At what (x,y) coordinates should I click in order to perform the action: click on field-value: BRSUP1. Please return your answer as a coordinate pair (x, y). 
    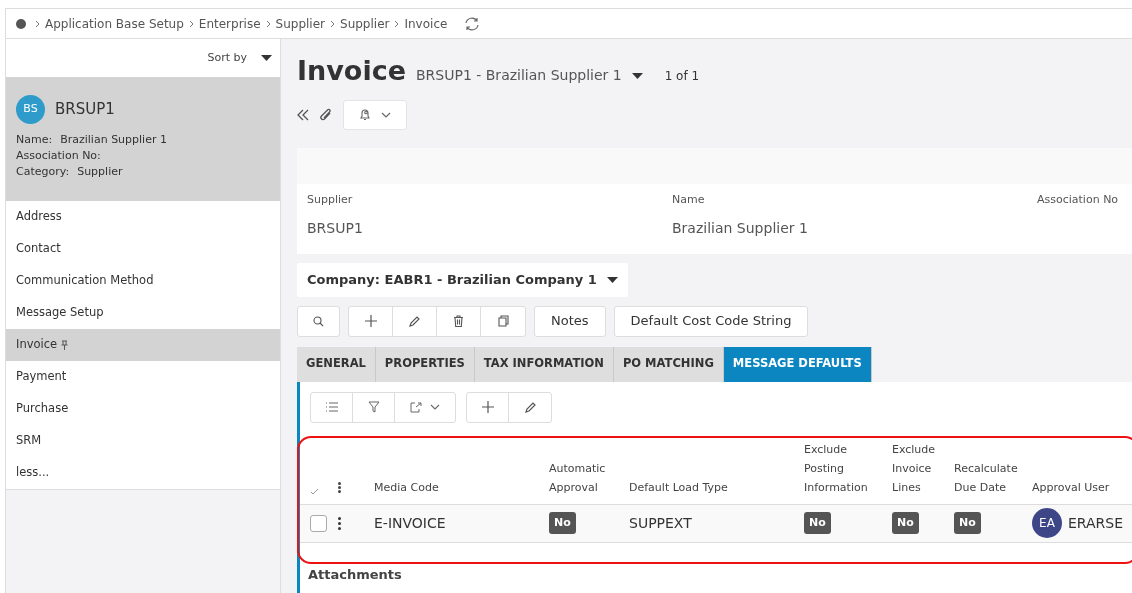
    Looking at the image, I should click on (335, 228).